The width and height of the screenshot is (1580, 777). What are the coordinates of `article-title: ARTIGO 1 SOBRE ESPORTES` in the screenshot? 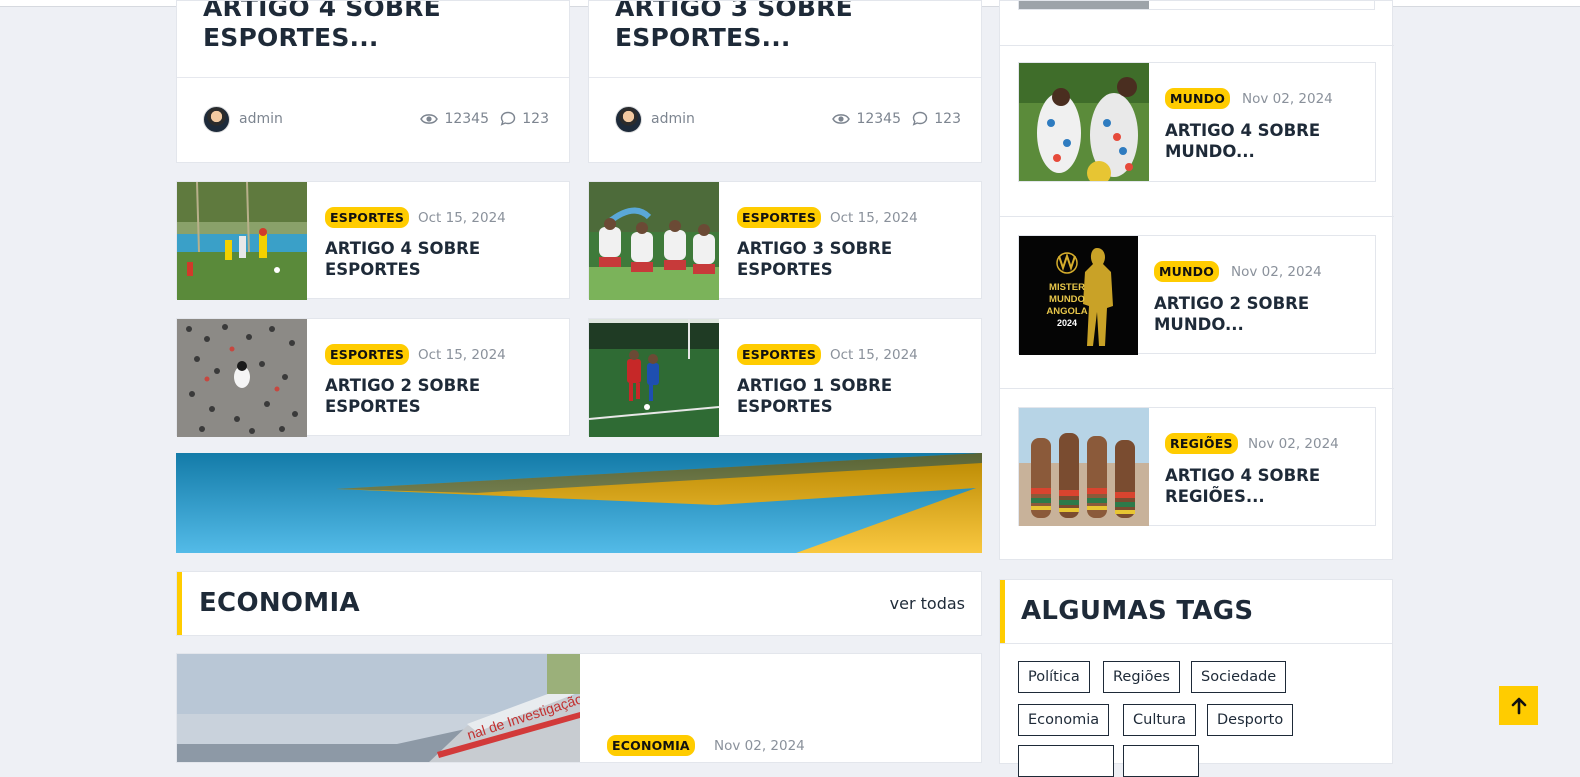 It's located at (847, 396).